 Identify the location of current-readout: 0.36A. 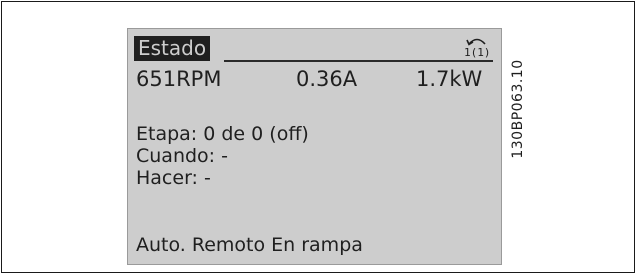
(327, 79).